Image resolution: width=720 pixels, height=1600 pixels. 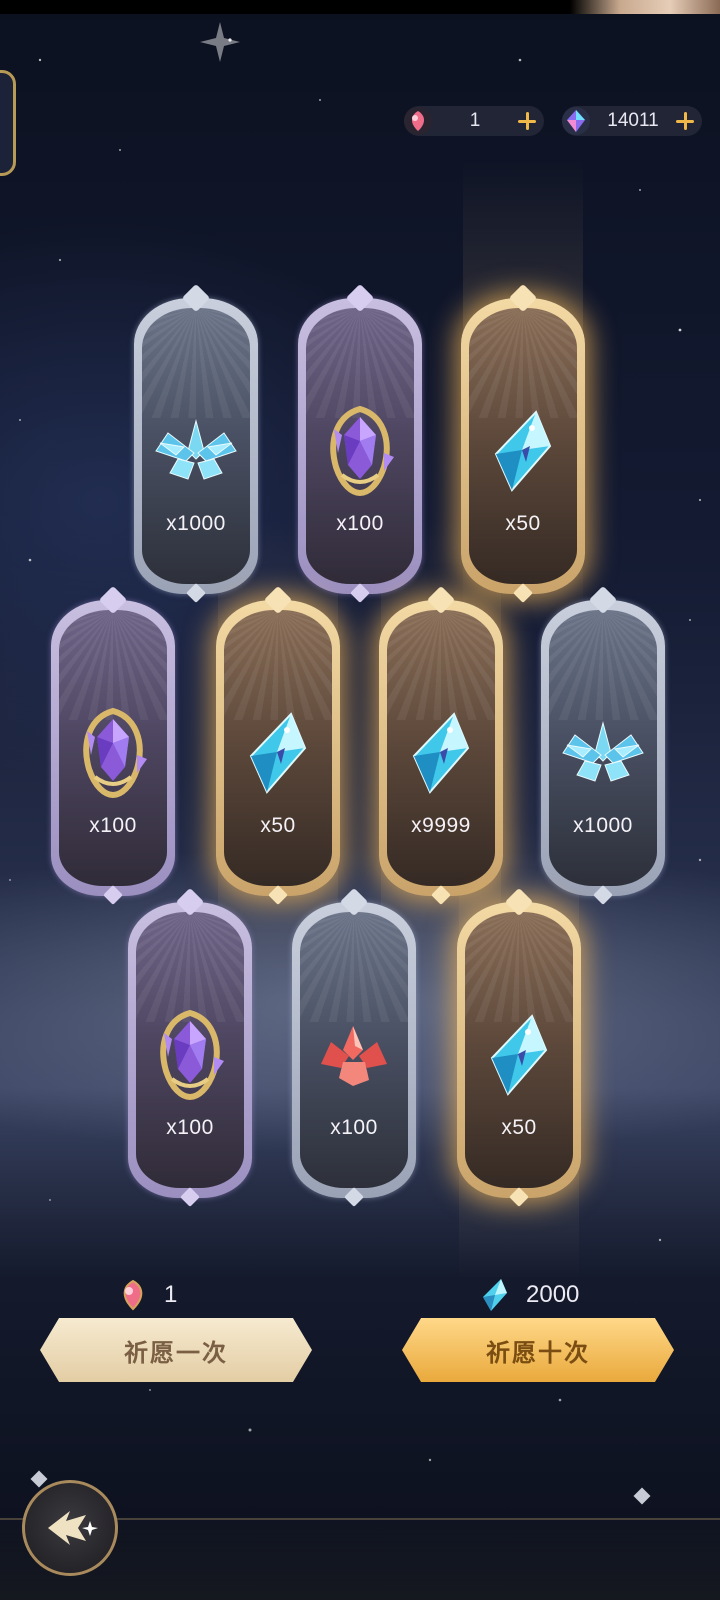 What do you see at coordinates (360, 7) in the screenshot?
I see `status-bar` at bounding box center [360, 7].